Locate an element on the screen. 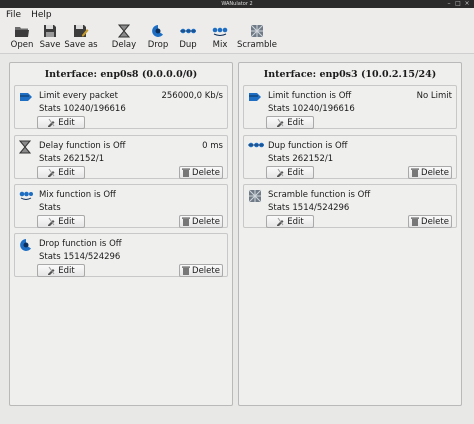  scramble-delete-button: Delete is located at coordinates (430, 221).